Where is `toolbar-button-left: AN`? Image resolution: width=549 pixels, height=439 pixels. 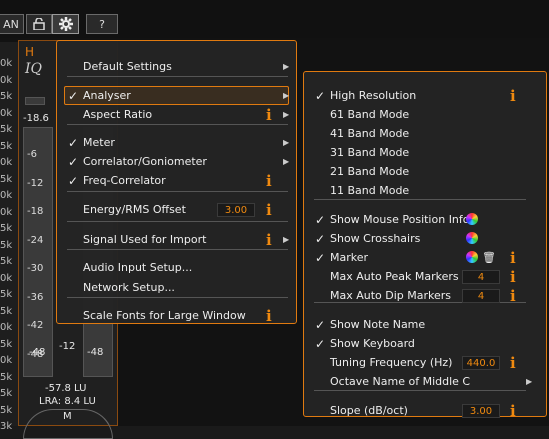
toolbar-button-left: AN is located at coordinates (12, 24).